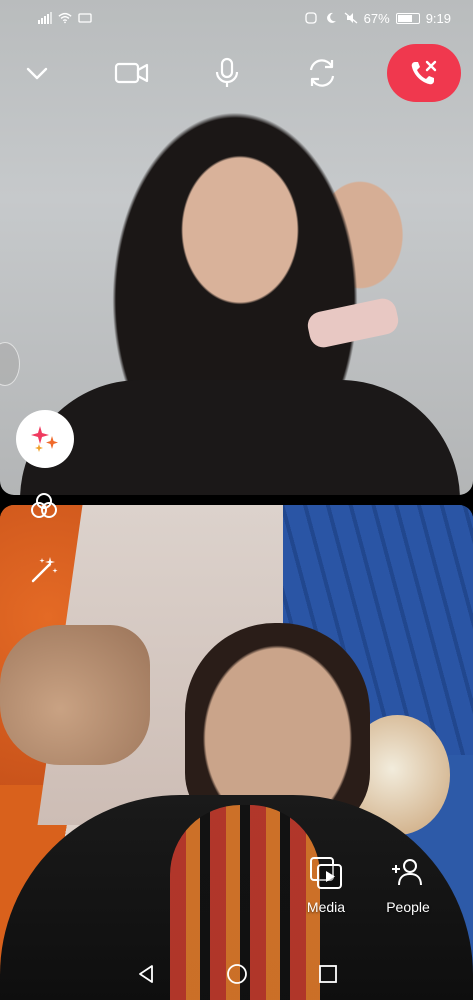 The width and height of the screenshot is (473, 1000). What do you see at coordinates (407, 18) in the screenshot?
I see `battery-icon` at bounding box center [407, 18].